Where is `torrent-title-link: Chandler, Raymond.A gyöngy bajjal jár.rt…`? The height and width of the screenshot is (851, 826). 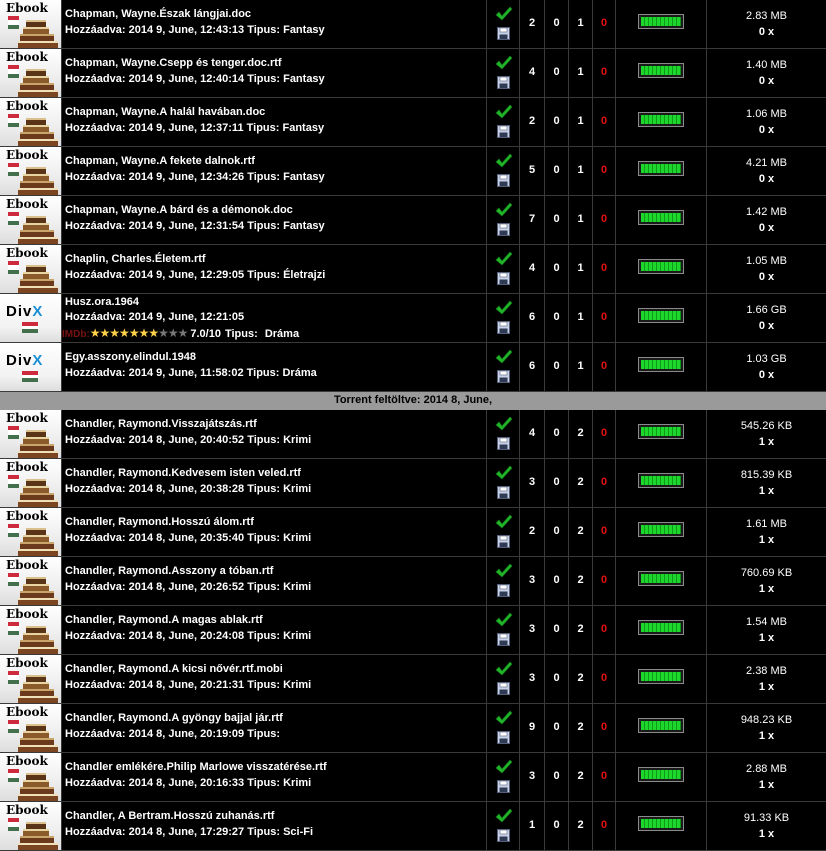 torrent-title-link: Chandler, Raymond.A gyöngy bajjal jár.rt… is located at coordinates (174, 718).